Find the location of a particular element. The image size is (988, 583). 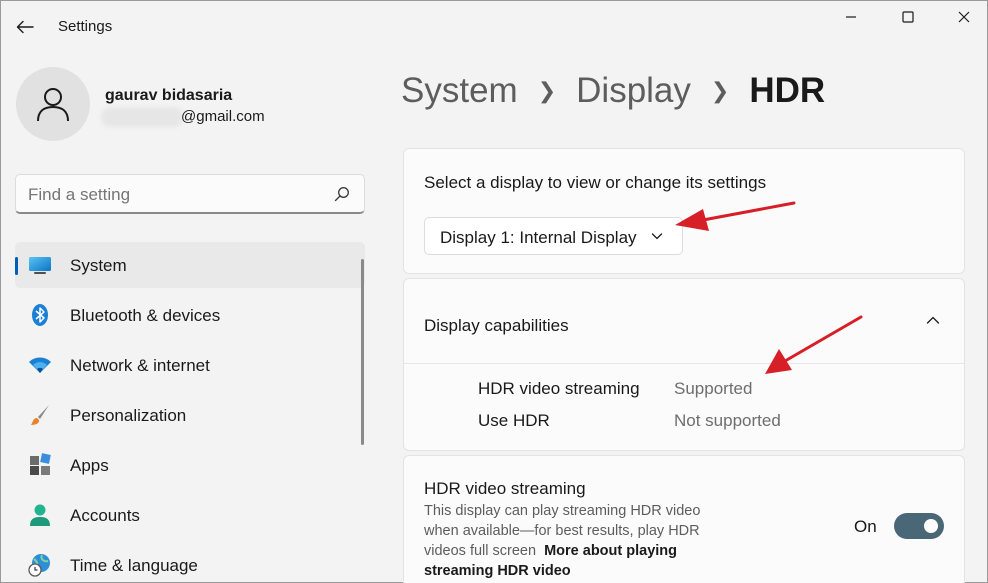

close-icon is located at coordinates (964, 17).